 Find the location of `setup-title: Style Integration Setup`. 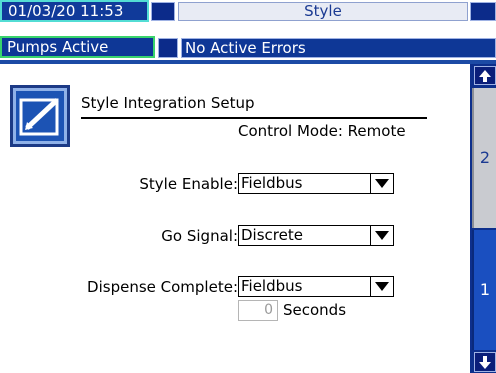

setup-title: Style Integration Setup is located at coordinates (168, 103).